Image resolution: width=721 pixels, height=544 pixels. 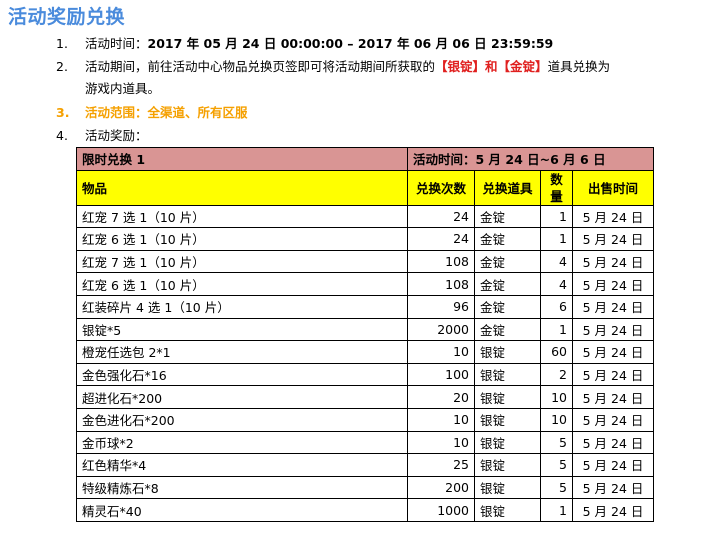 I want to click on table-row: 金色进化石*200 10 银锭 10 5 月 24 日, so click(x=365, y=419).